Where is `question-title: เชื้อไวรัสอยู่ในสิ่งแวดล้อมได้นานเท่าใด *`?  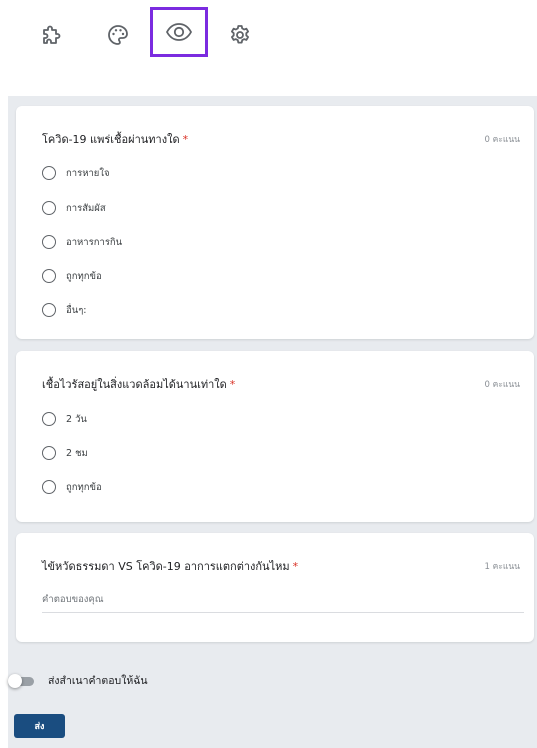
question-title: เชื้อไวรัสอยู่ในสิ่งแวดล้อมได้นานเท่าใด * is located at coordinates (138, 384).